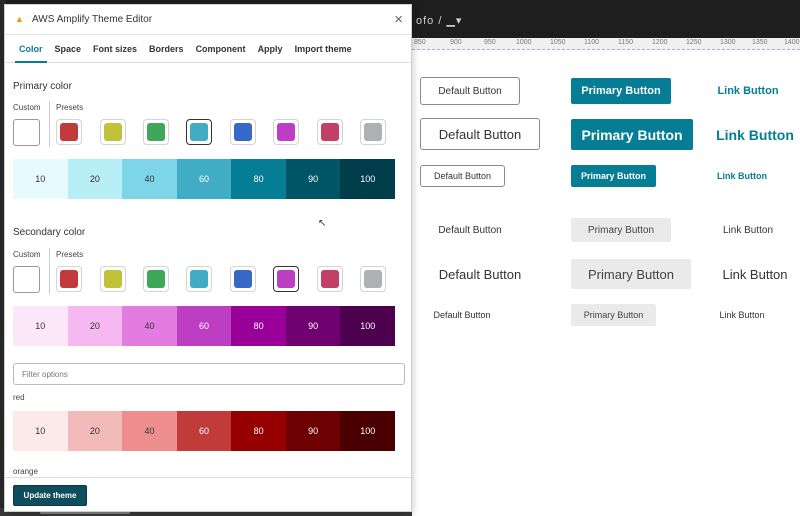 This screenshot has width=800, height=516. I want to click on ruler-tick: 1150, so click(626, 42).